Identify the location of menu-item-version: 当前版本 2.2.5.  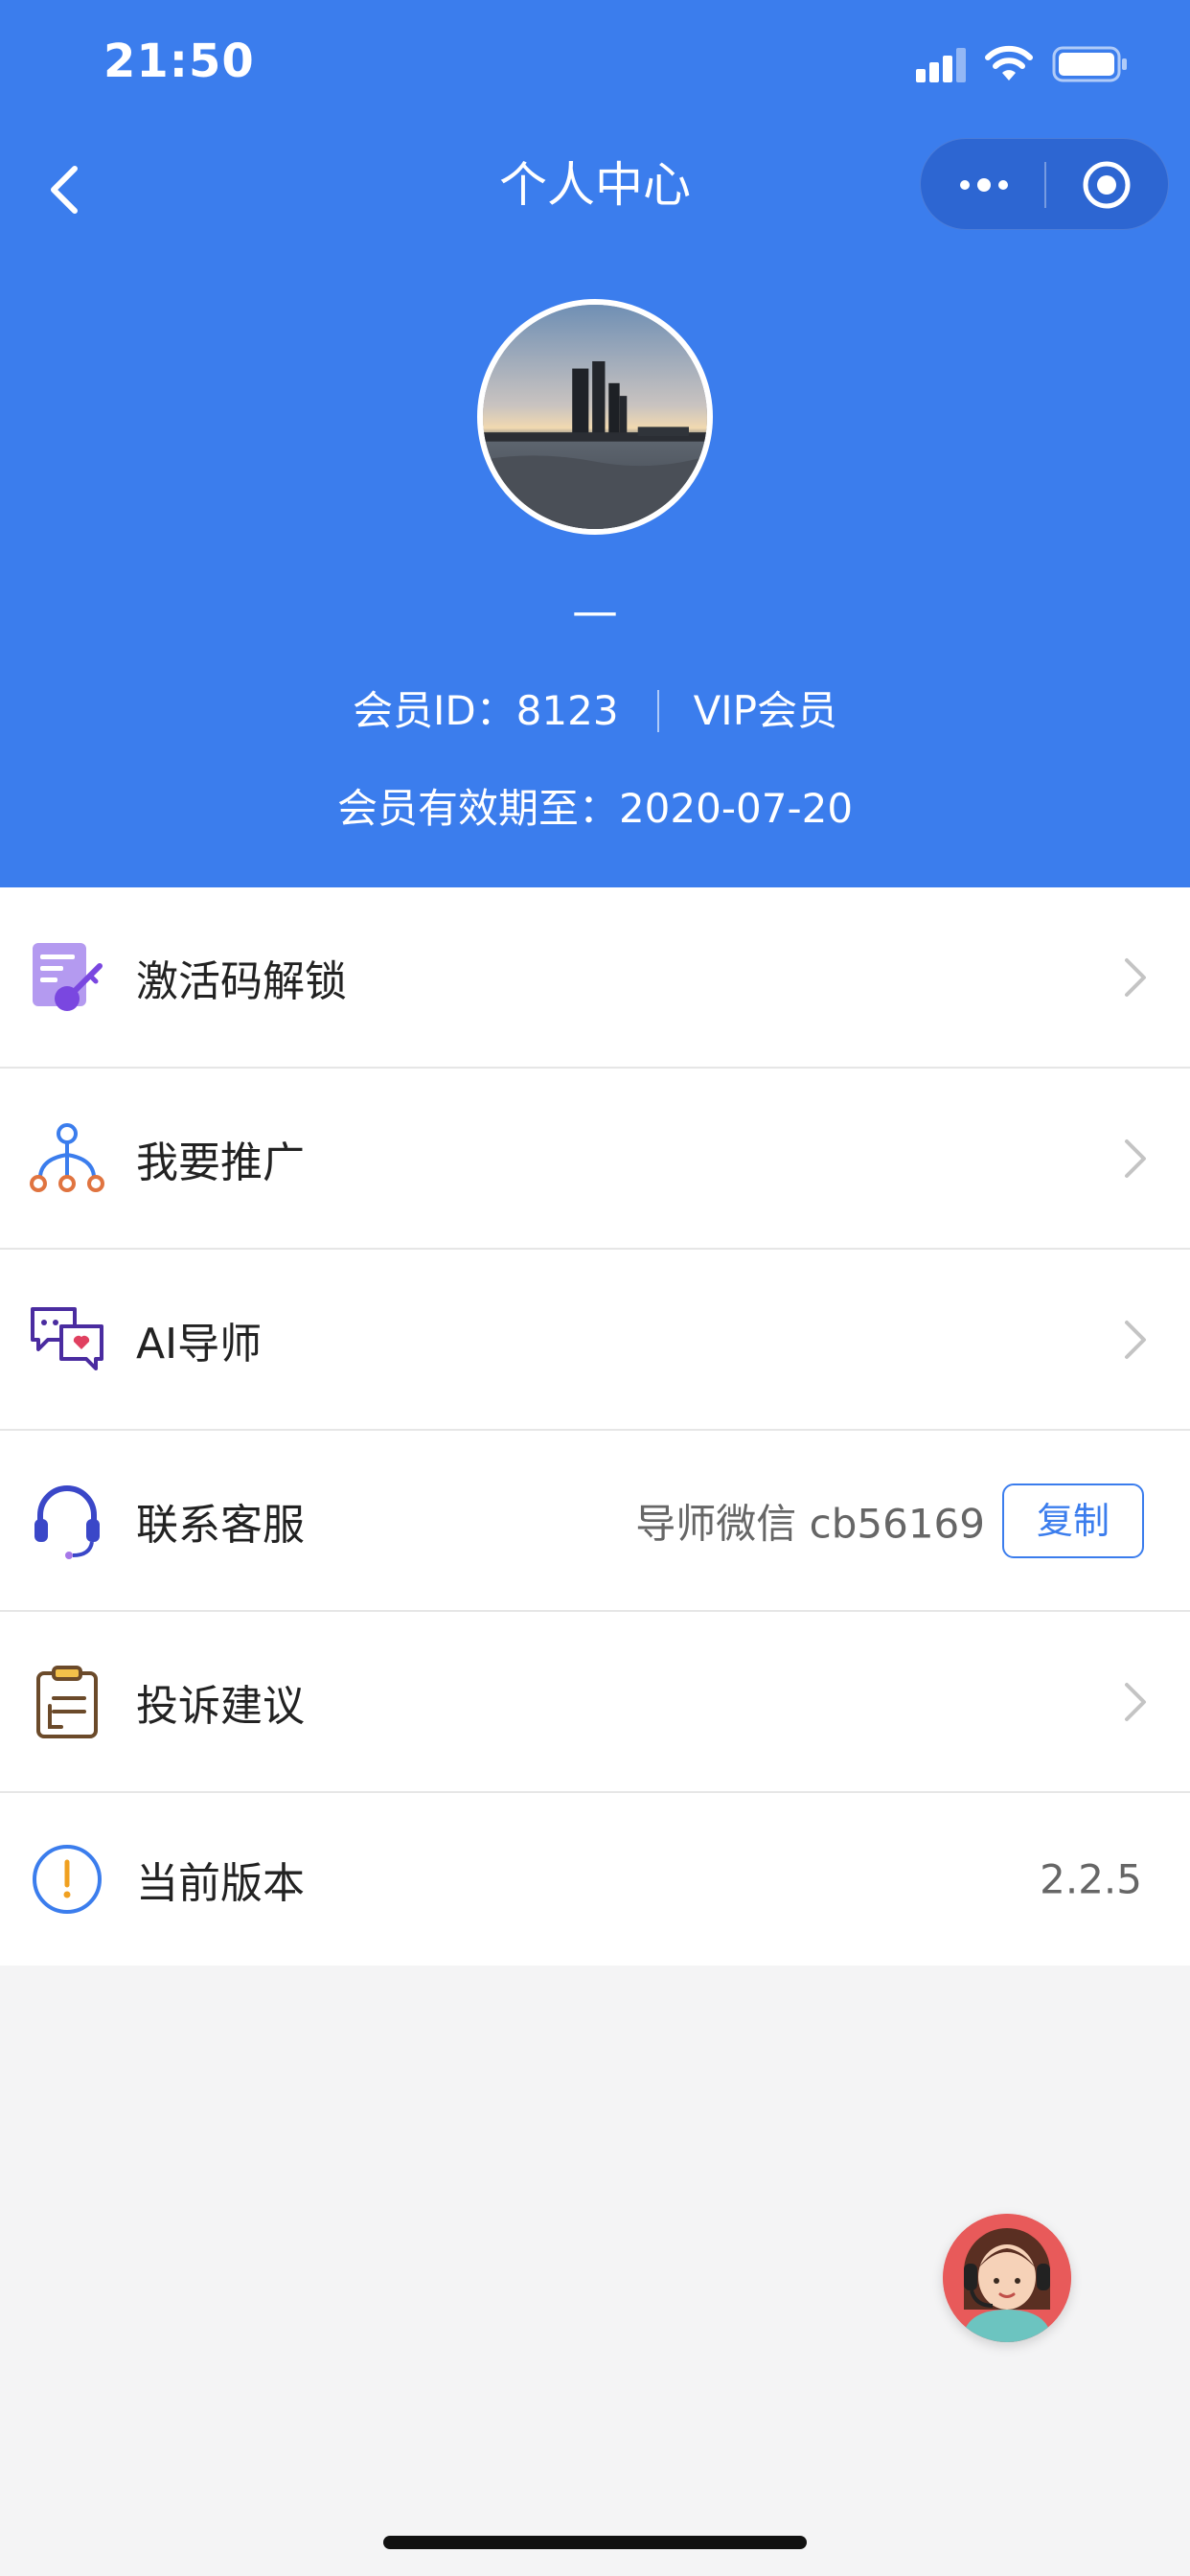
(595, 1879).